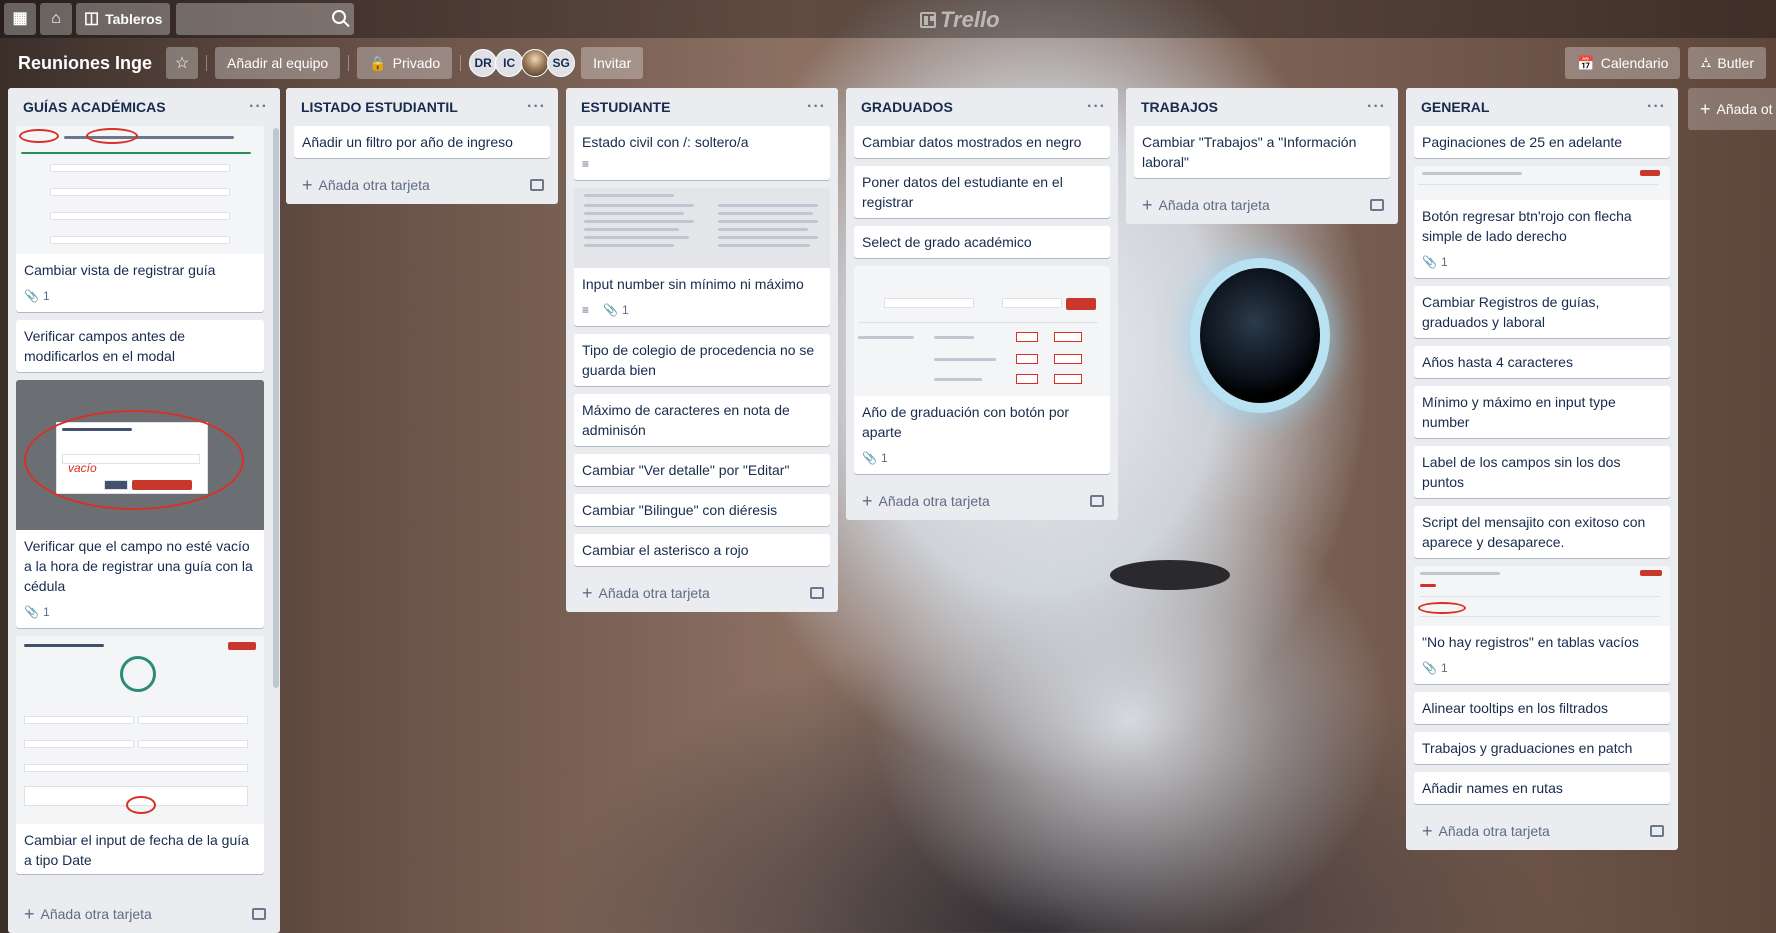 Image resolution: width=1776 pixels, height=933 pixels. Describe the element at coordinates (85, 63) in the screenshot. I see `board-title: Reuniones Inge` at that location.